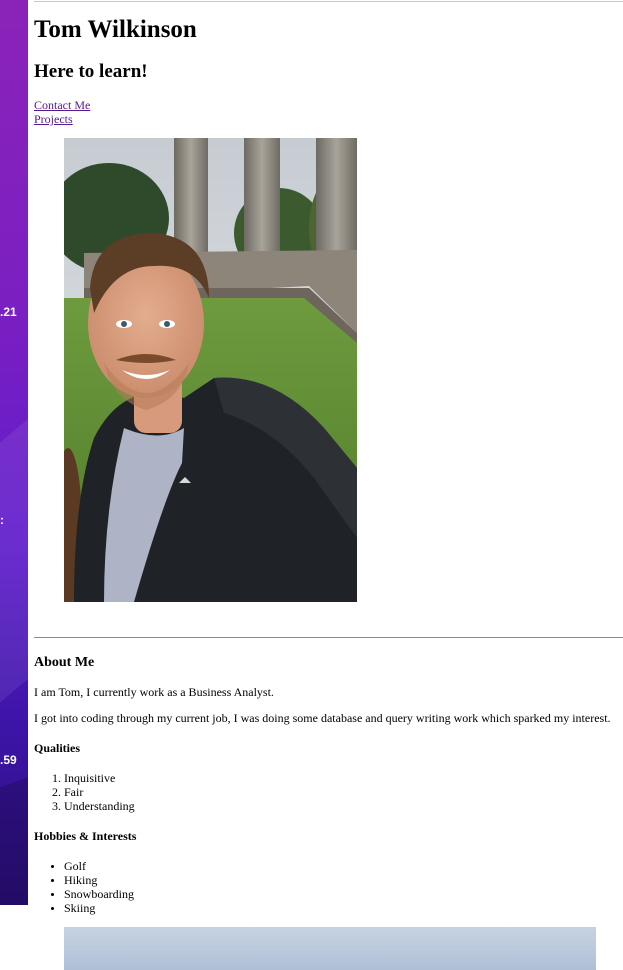 Image resolution: width=623 pixels, height=970 pixels. What do you see at coordinates (8, 760) in the screenshot?
I see `background-number-3: .59` at bounding box center [8, 760].